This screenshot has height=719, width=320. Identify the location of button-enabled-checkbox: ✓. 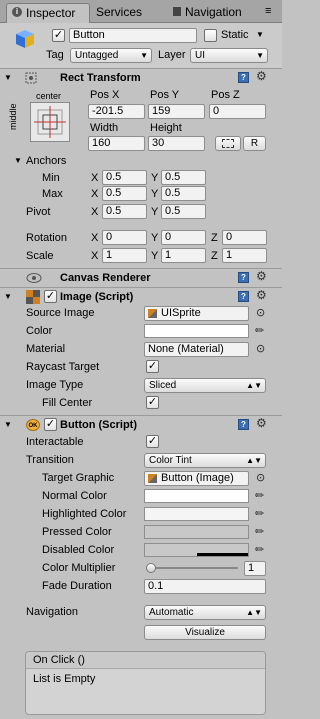
(50, 424).